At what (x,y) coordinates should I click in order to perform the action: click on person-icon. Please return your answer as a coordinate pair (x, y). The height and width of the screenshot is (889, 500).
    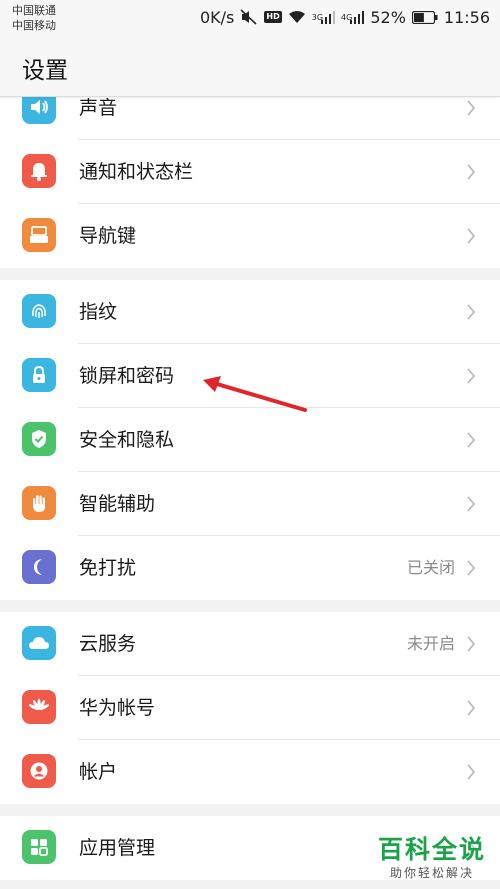
    Looking at the image, I should click on (39, 771).